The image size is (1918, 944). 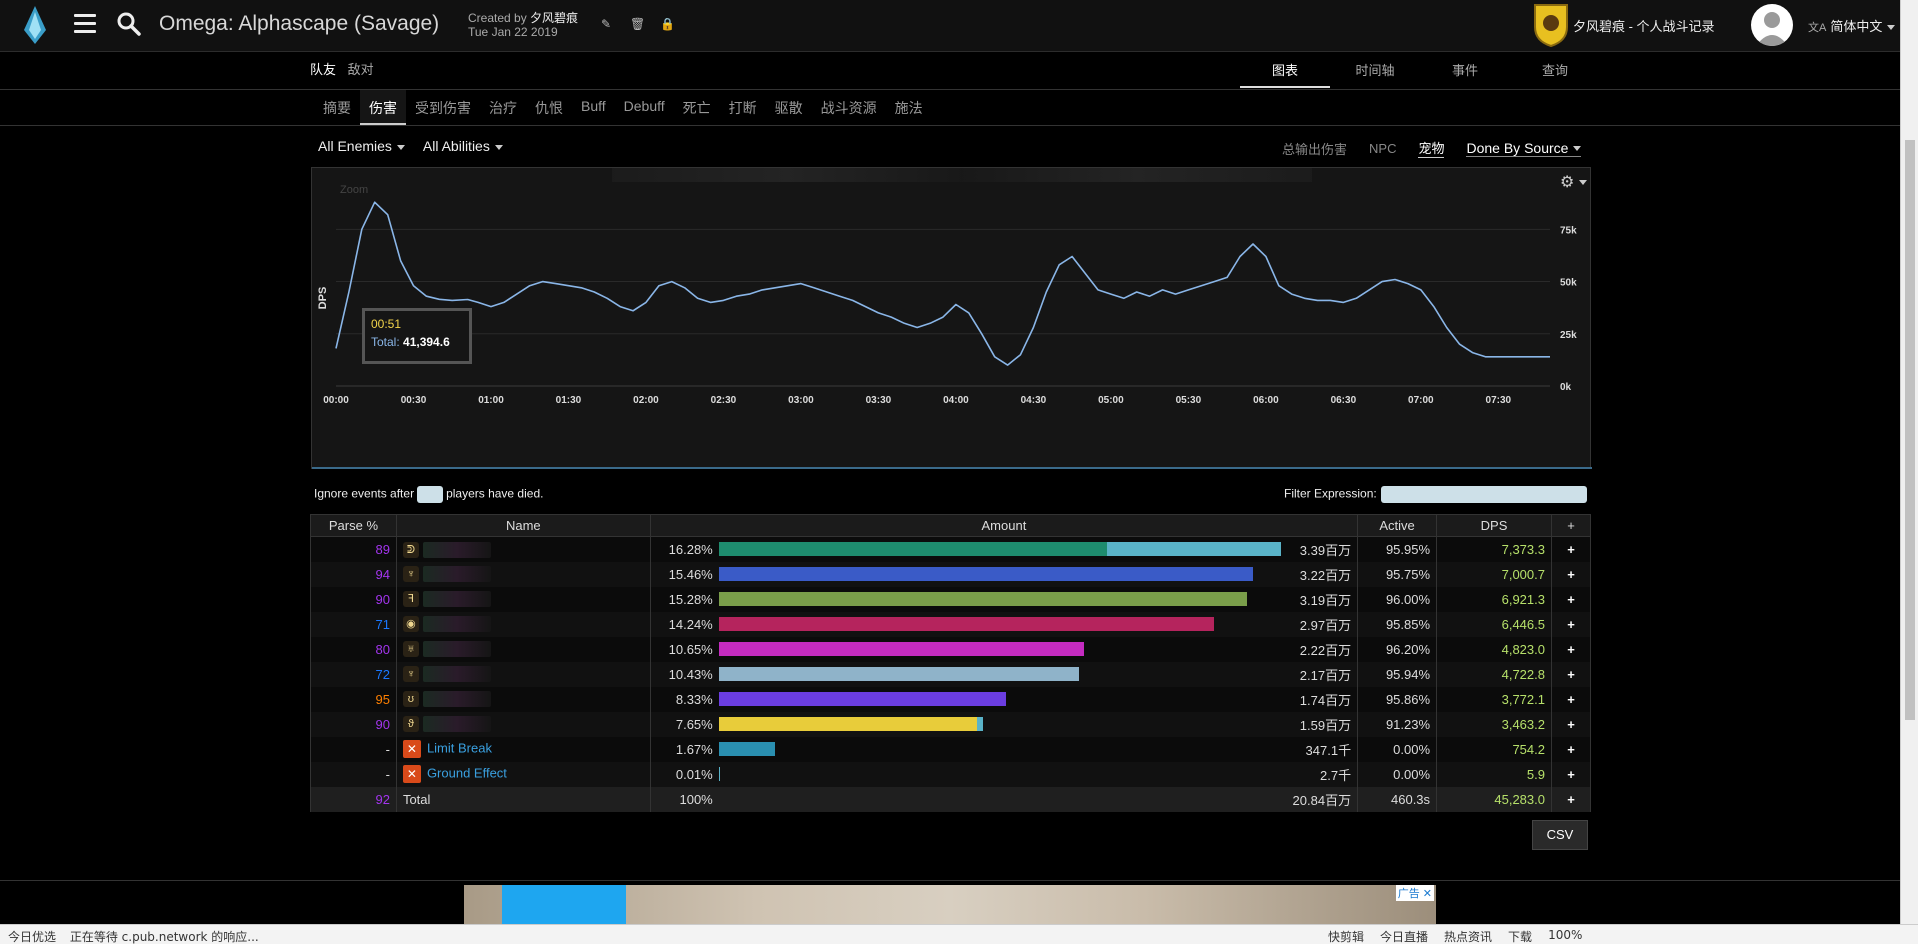 What do you see at coordinates (951, 624) in the screenshot?
I see `table-row: 71 ◉ 14.24% 2.97百万 95.85% 6,446.5 +` at bounding box center [951, 624].